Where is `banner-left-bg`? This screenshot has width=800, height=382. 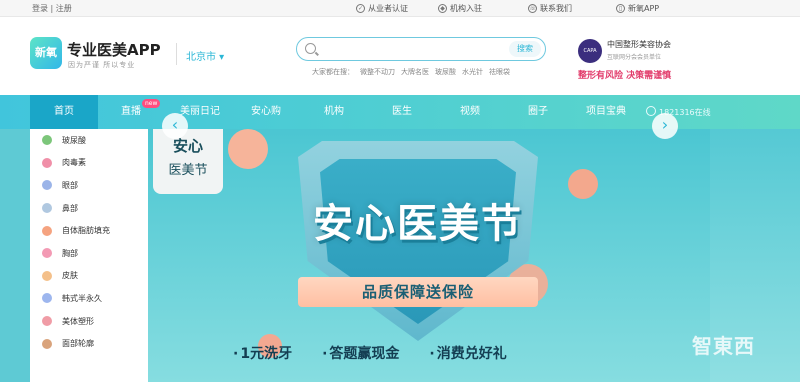
banner-left-bg is located at coordinates (15, 255).